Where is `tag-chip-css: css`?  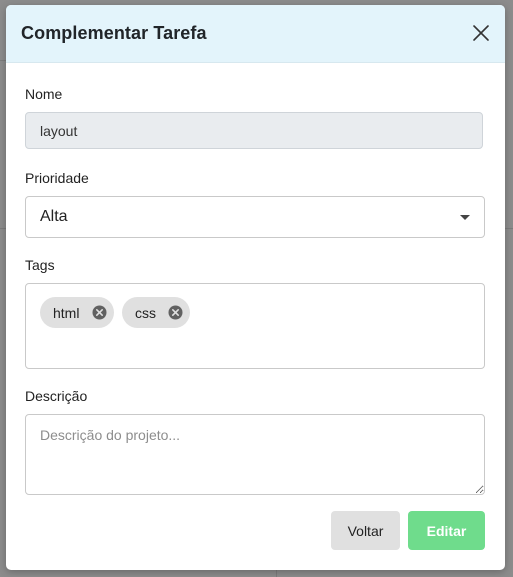 tag-chip-css: css is located at coordinates (156, 312).